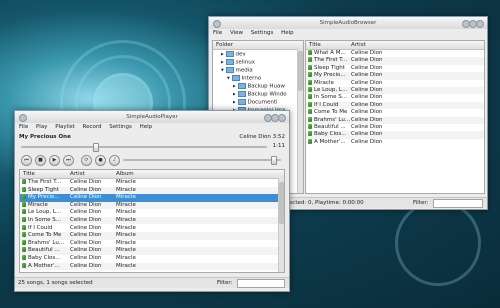  What do you see at coordinates (258, 45) in the screenshot?
I see `folder-header: Folder` at bounding box center [258, 45].